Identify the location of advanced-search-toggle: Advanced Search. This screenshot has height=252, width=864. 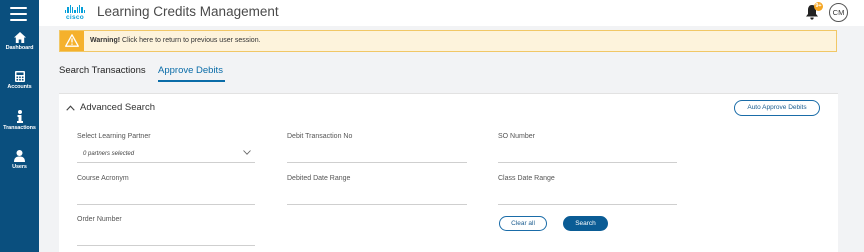
(110, 107).